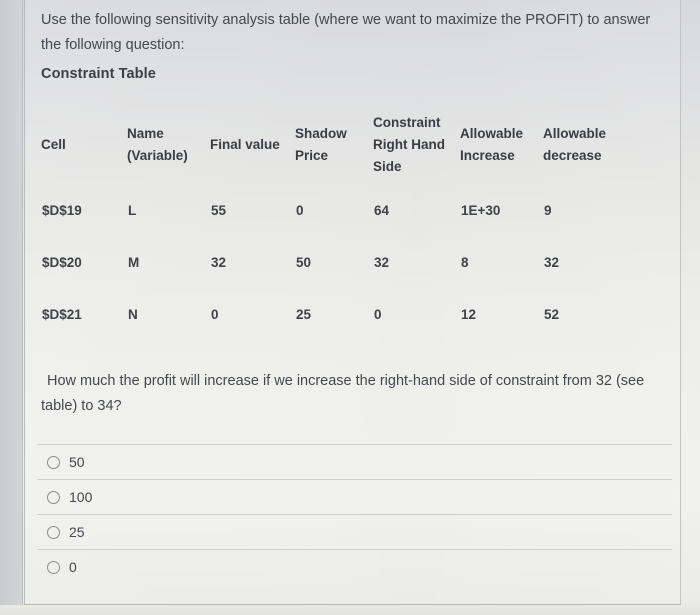 This screenshot has height=615, width=700. What do you see at coordinates (354, 497) in the screenshot?
I see `answer-option-2: 100` at bounding box center [354, 497].